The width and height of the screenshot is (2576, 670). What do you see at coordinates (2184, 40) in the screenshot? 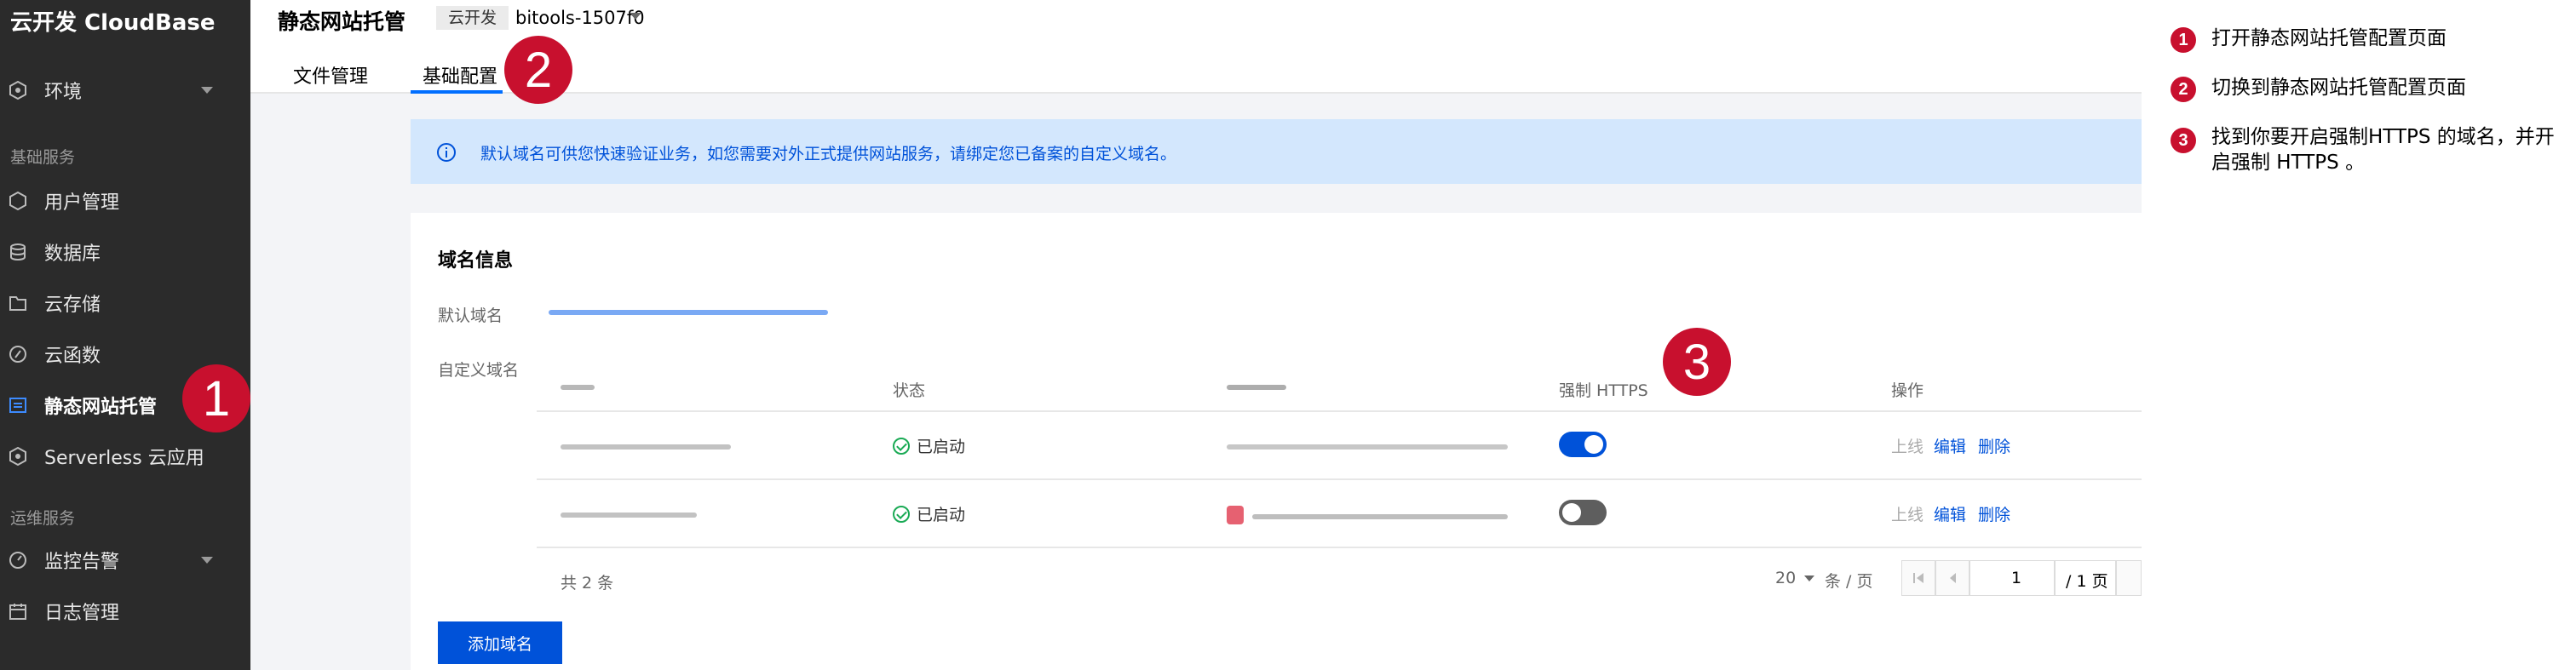
I see `annotation-marker-1: 1` at bounding box center [2184, 40].